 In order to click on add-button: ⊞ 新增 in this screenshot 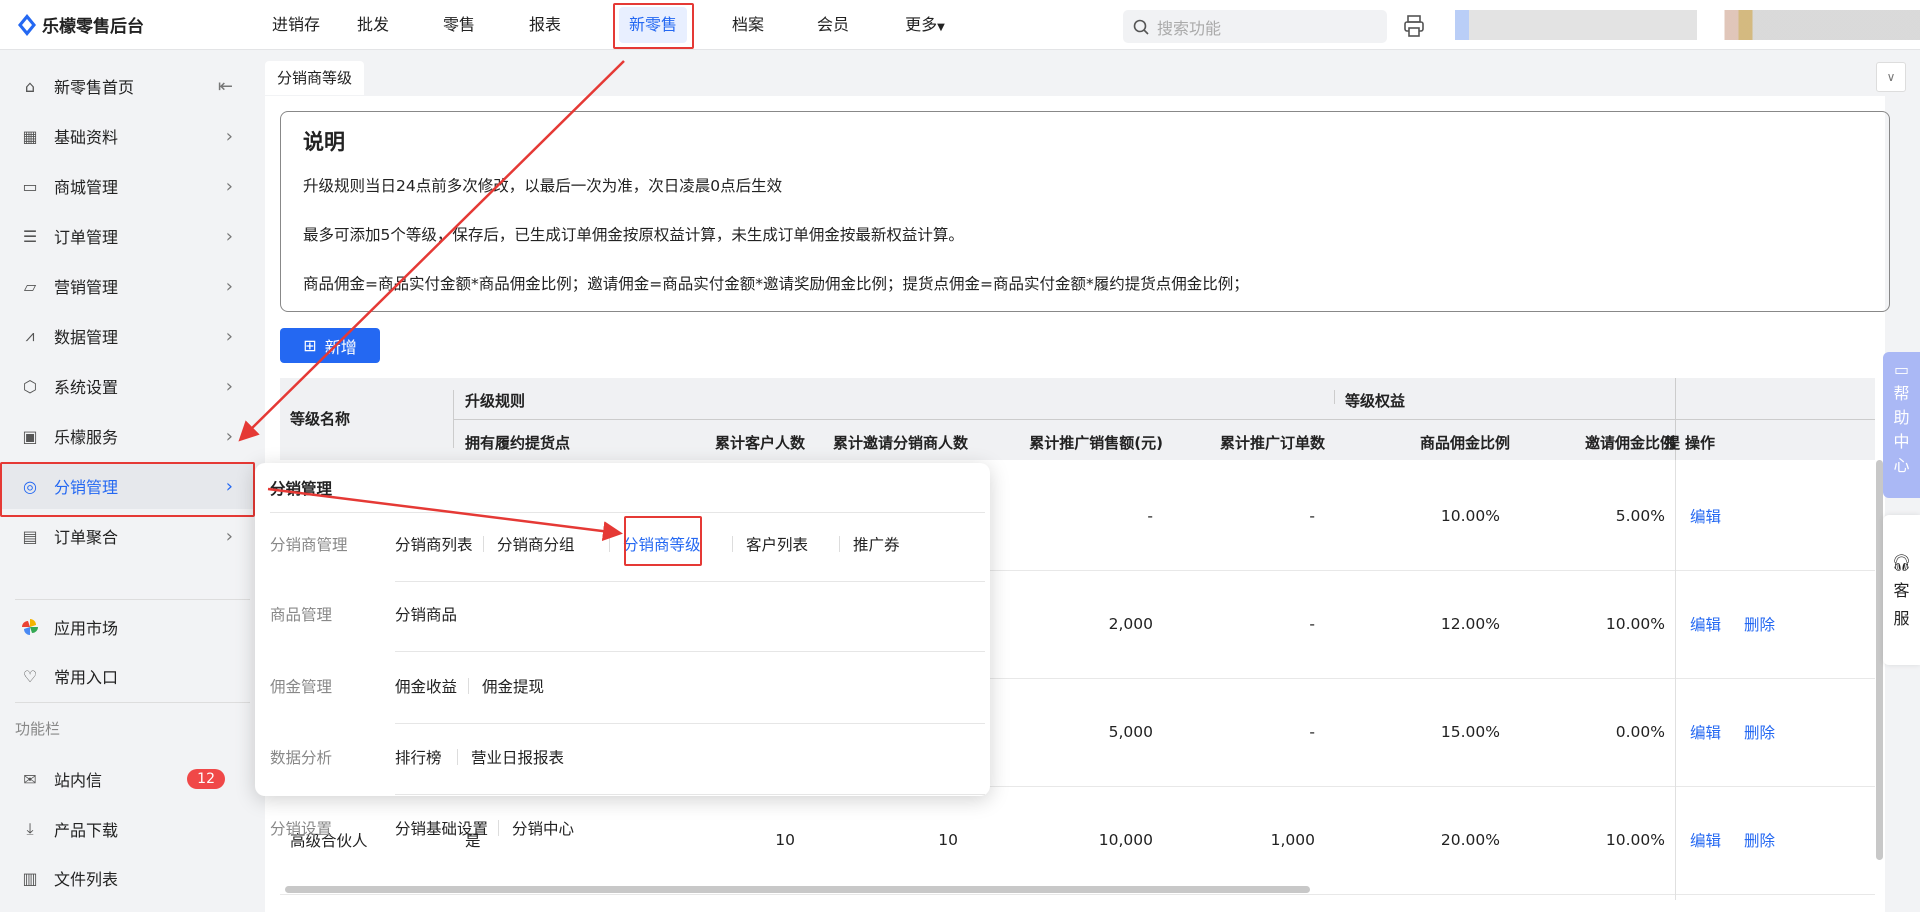, I will do `click(330, 345)`.